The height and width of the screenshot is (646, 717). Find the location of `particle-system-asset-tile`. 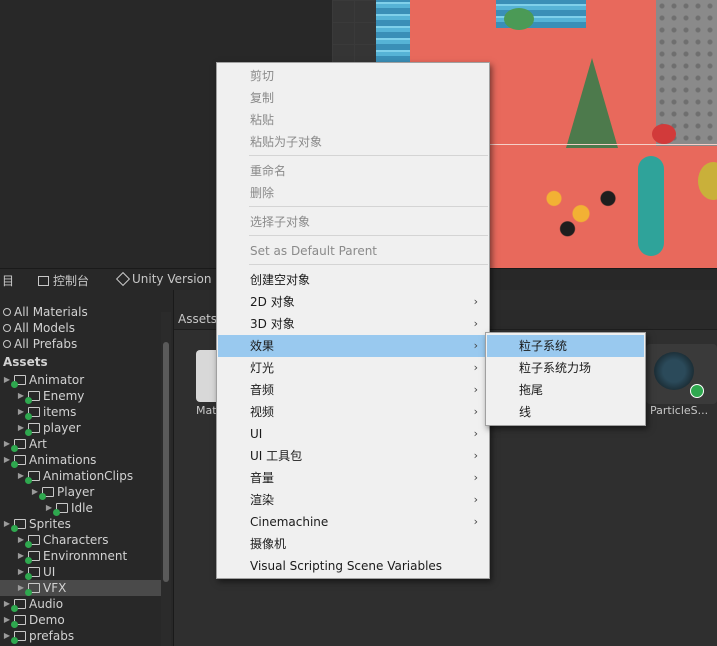

particle-system-asset-tile is located at coordinates (681, 374).